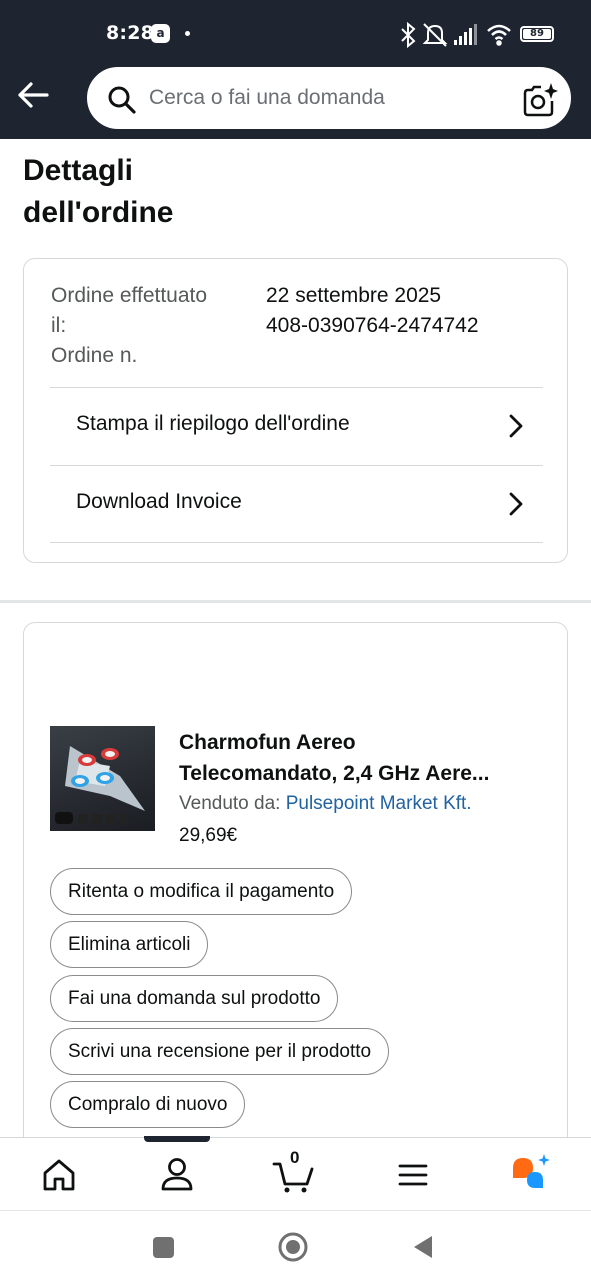  I want to click on print-summary-link: Stampa il riepilogo dell'ordine, so click(296, 426).